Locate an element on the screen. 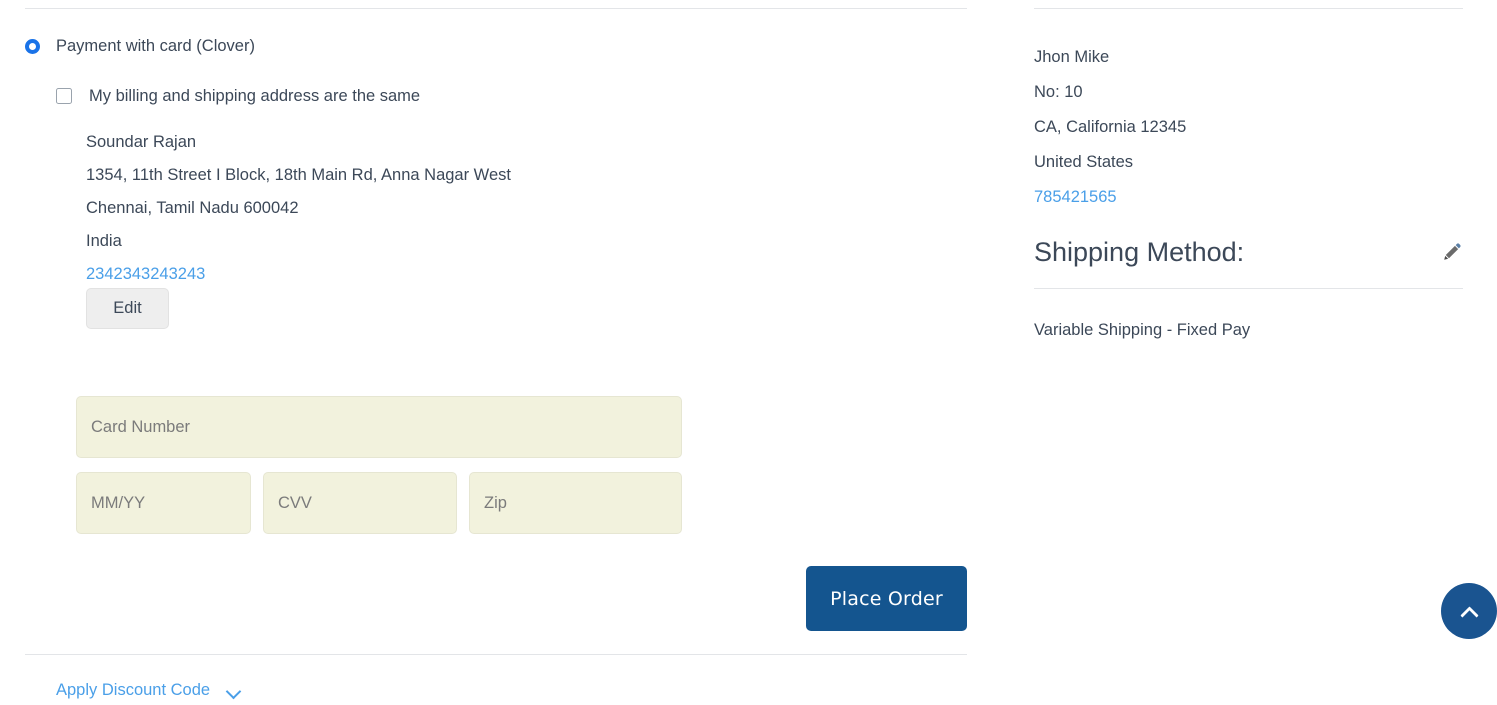 This screenshot has width=1497, height=705. shipping-method-header: Shipping Method: is located at coordinates (1248, 252).